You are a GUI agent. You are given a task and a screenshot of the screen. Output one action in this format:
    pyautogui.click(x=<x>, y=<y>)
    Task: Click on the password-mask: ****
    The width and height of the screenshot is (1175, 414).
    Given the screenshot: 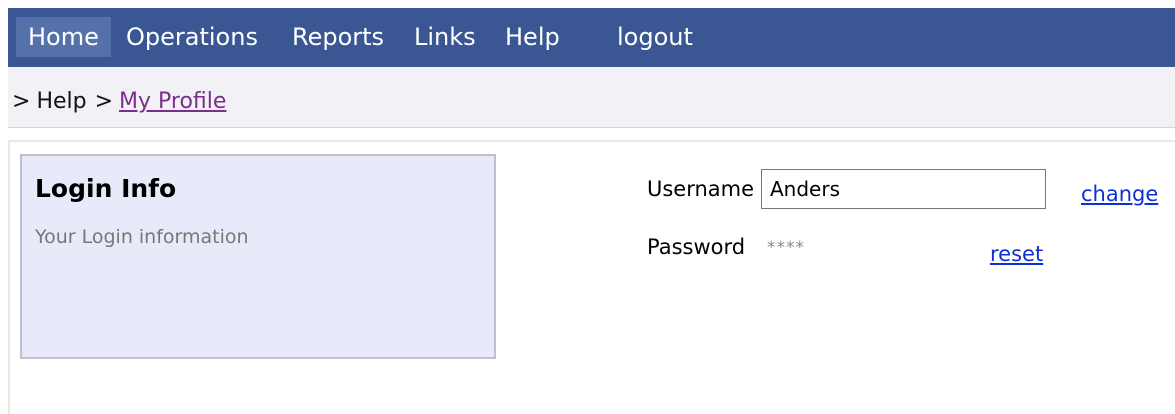 What is the action you would take?
    pyautogui.click(x=786, y=248)
    